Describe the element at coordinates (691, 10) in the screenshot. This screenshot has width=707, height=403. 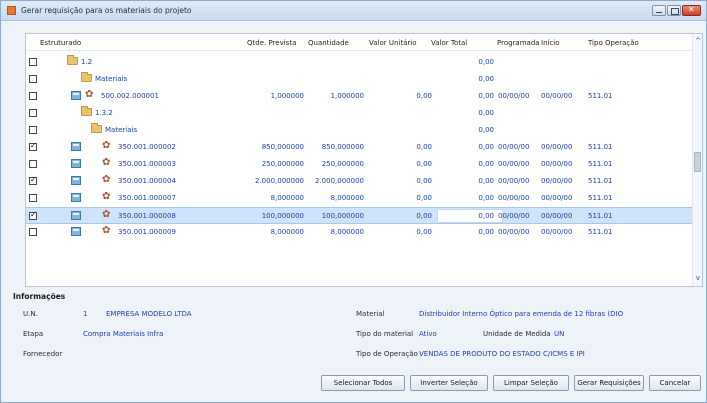
I see `close-button: ✕` at that location.